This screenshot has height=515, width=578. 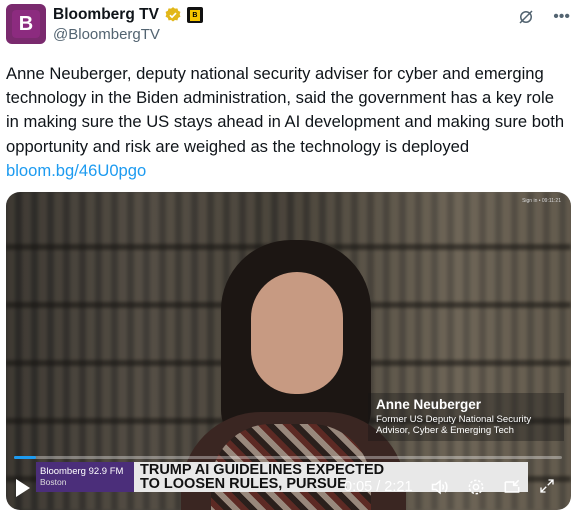 I want to click on tweet-link: bloom.bg/46U0pgo, so click(x=76, y=170).